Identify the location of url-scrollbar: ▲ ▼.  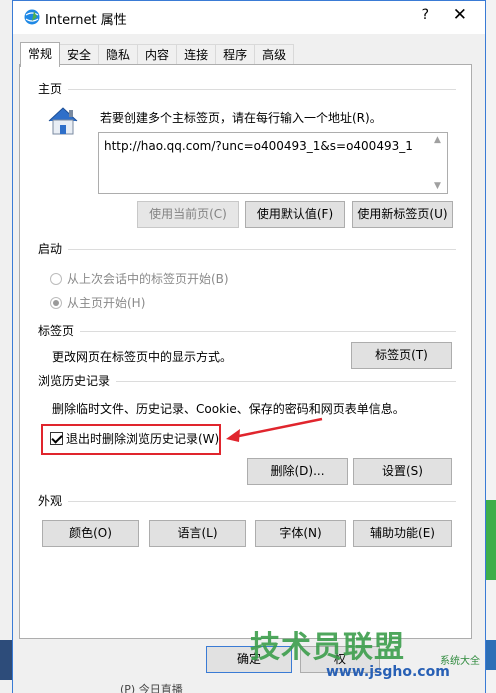
(439, 163).